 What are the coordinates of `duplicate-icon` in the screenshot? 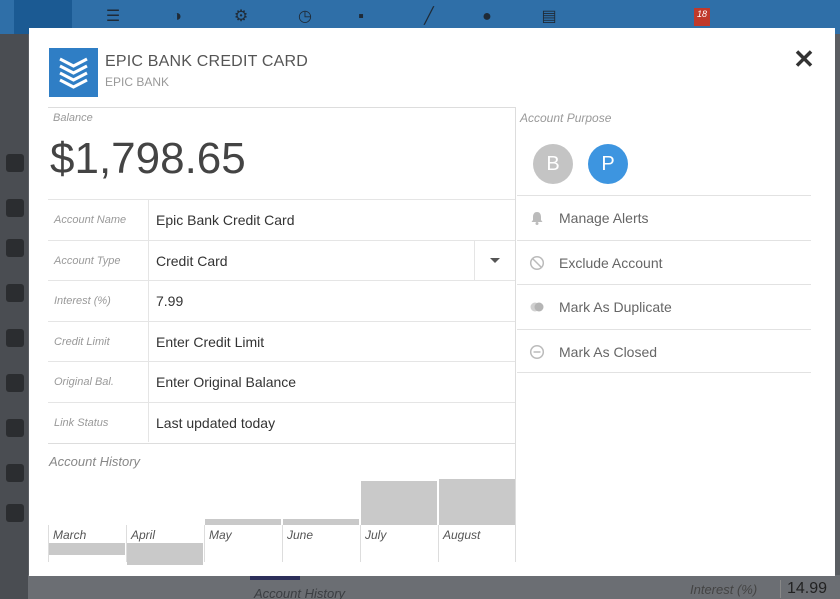 It's located at (537, 307).